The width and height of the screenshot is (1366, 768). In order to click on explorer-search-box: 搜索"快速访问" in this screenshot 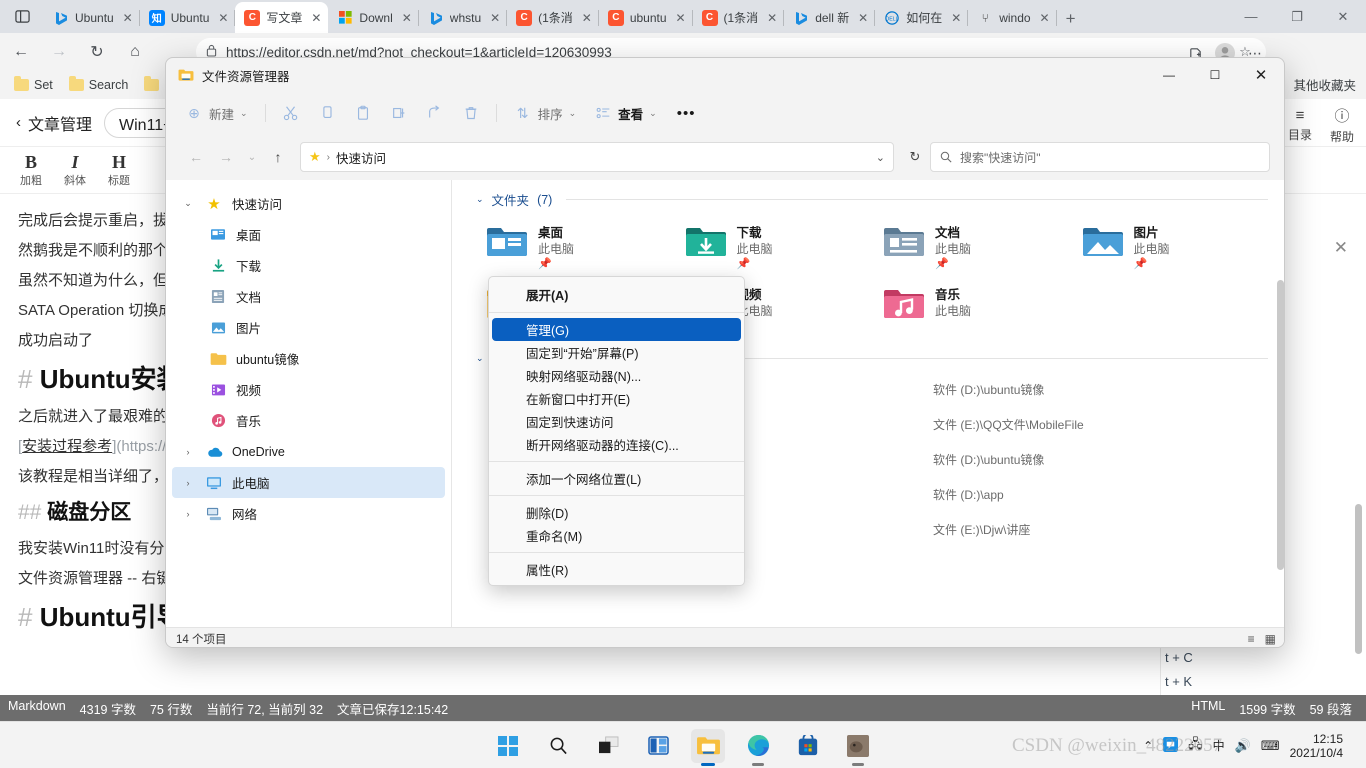, I will do `click(1100, 157)`.